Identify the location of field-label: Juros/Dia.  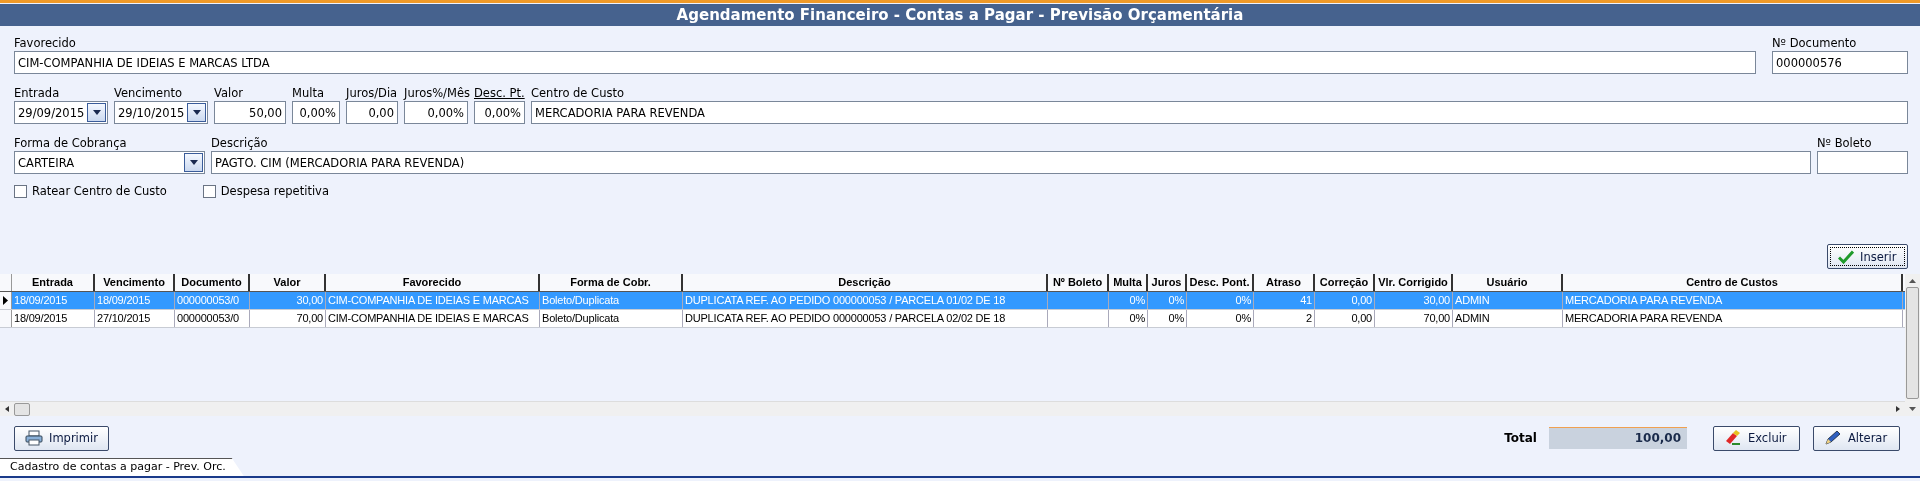
(372, 93).